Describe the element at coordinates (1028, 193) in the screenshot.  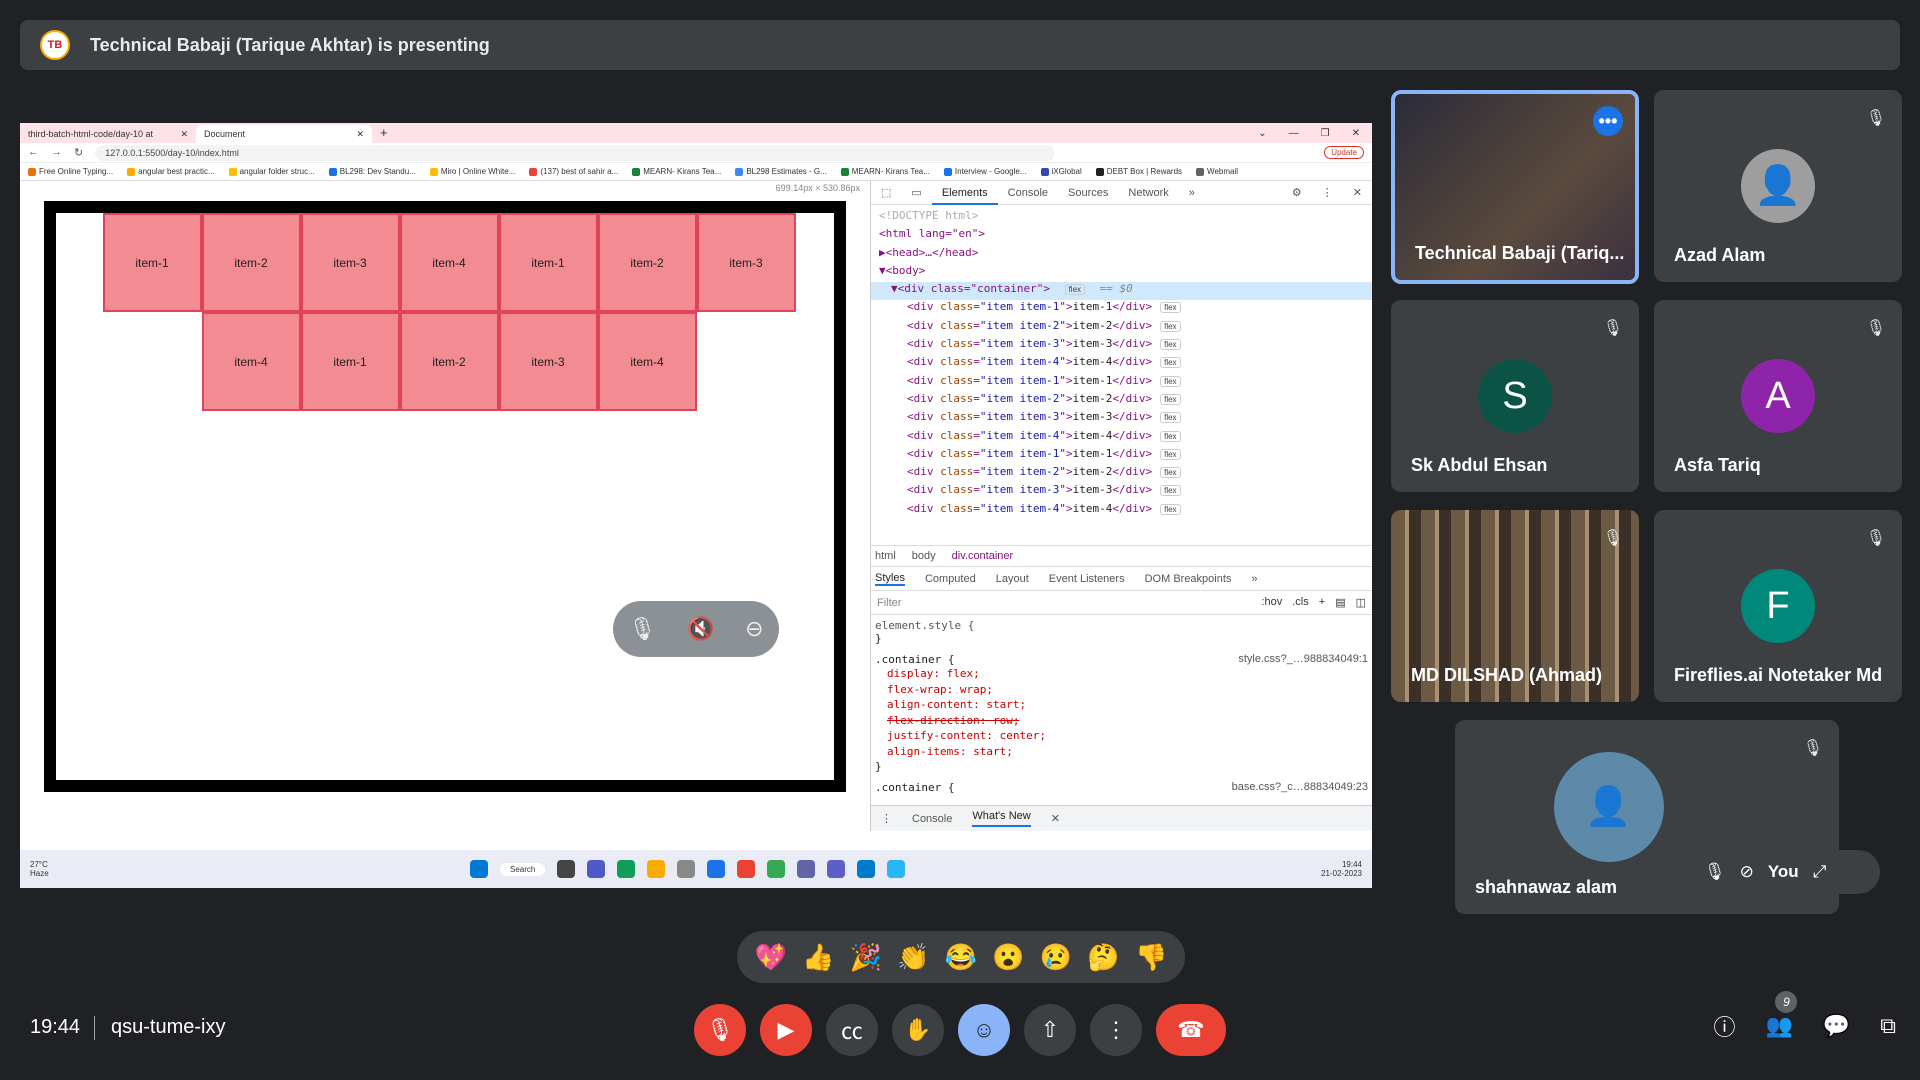
I see `tab-console: Console` at that location.